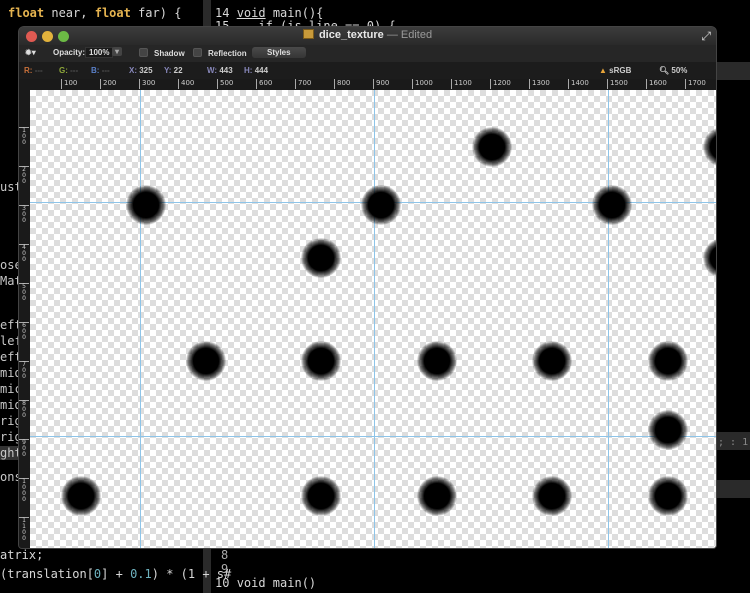 The width and height of the screenshot is (750, 593). Describe the element at coordinates (615, 70) in the screenshot. I see `colorspace-readout: ▲ sRGB` at that location.